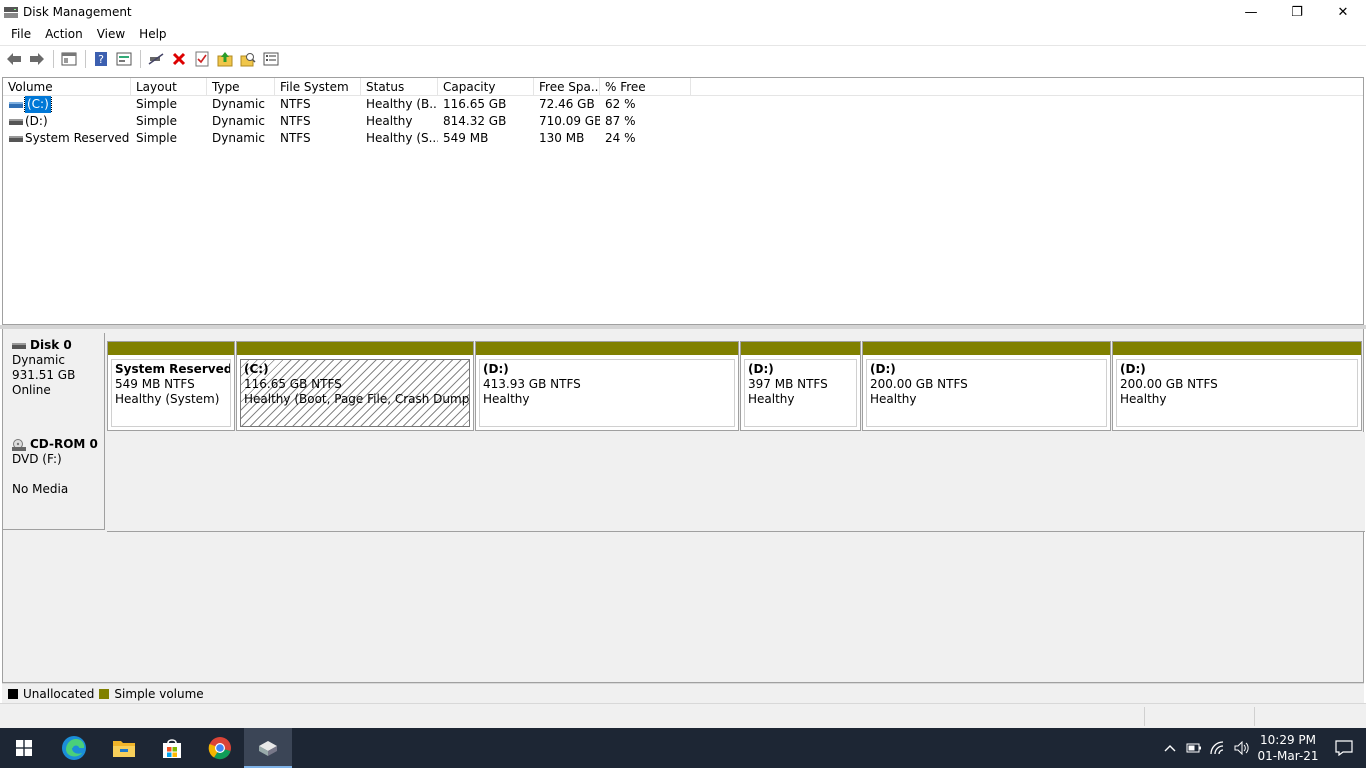 The height and width of the screenshot is (768, 1366). I want to click on close-icon: ✕, so click(1343, 12).